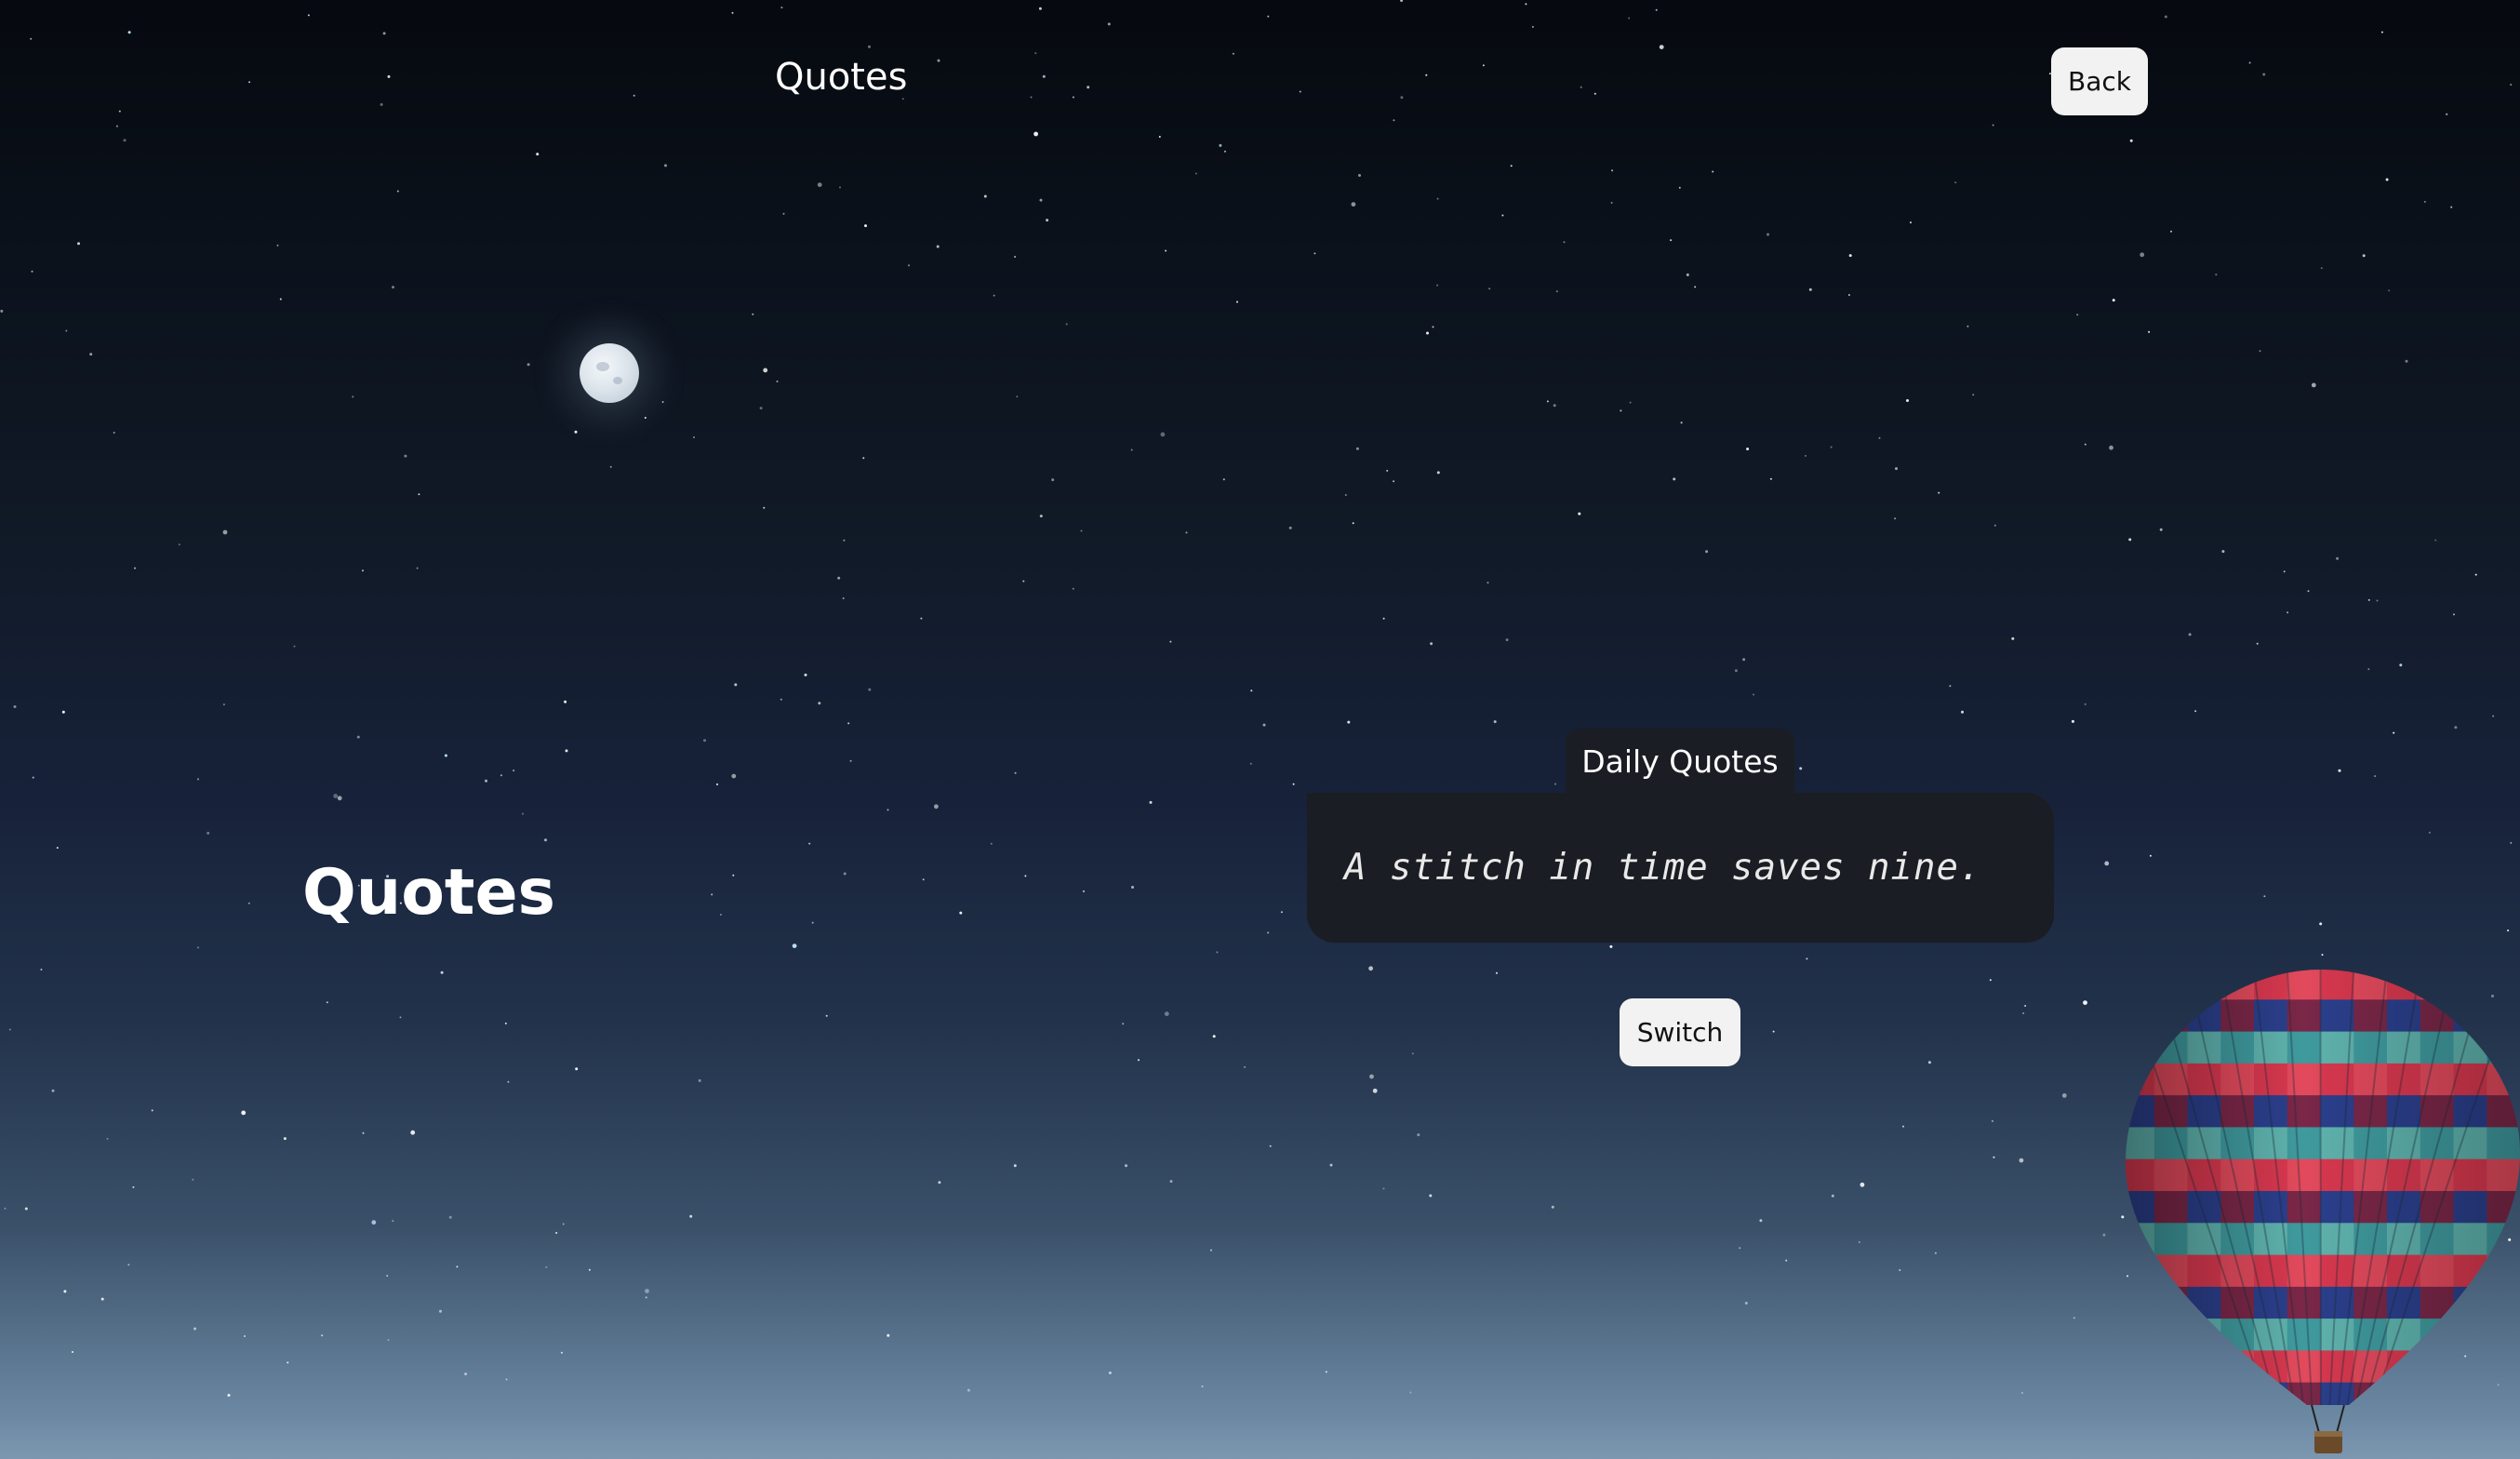 The height and width of the screenshot is (1459, 2520). I want to click on page-title: Quotes, so click(429, 893).